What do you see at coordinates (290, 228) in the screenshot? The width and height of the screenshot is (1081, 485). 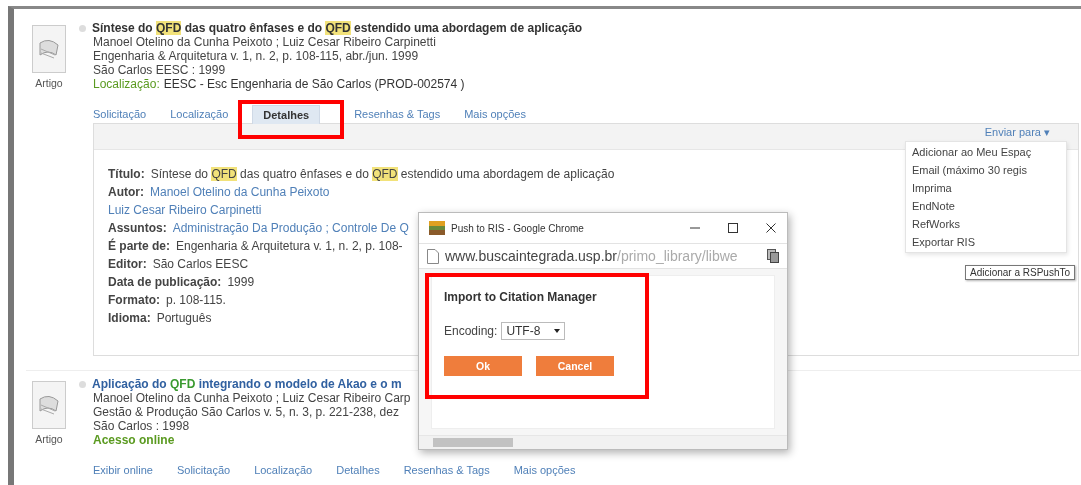 I see `field-link: Administração Da Produção ; Controle De Q` at bounding box center [290, 228].